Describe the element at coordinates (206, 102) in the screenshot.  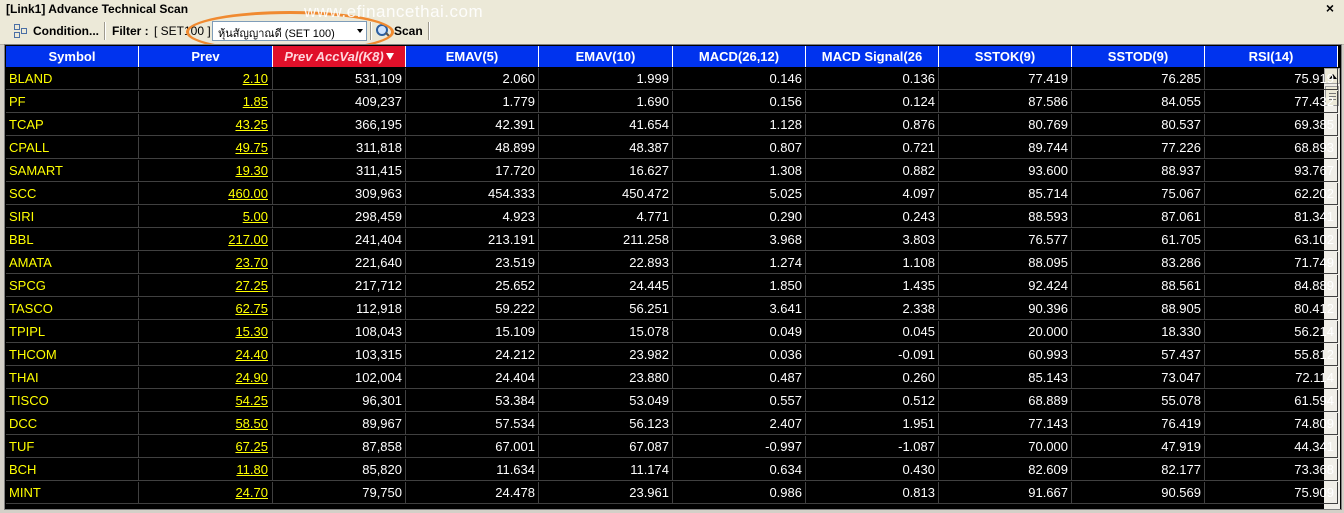
I see `prev-link: 1.85` at that location.